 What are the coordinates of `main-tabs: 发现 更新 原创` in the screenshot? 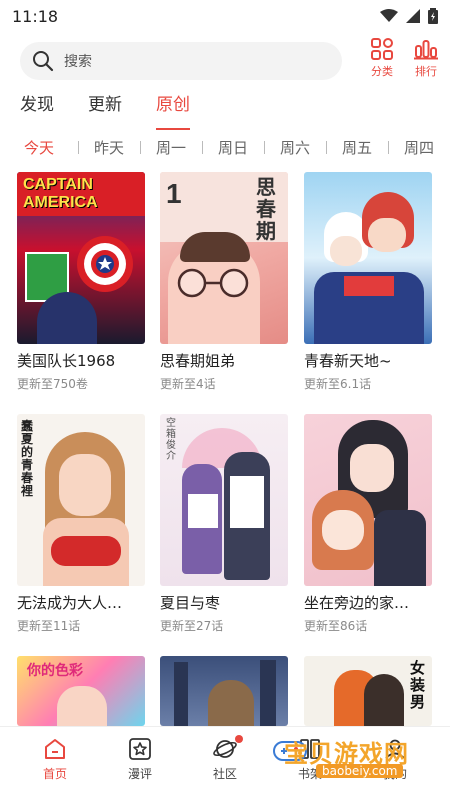 It's located at (105, 110).